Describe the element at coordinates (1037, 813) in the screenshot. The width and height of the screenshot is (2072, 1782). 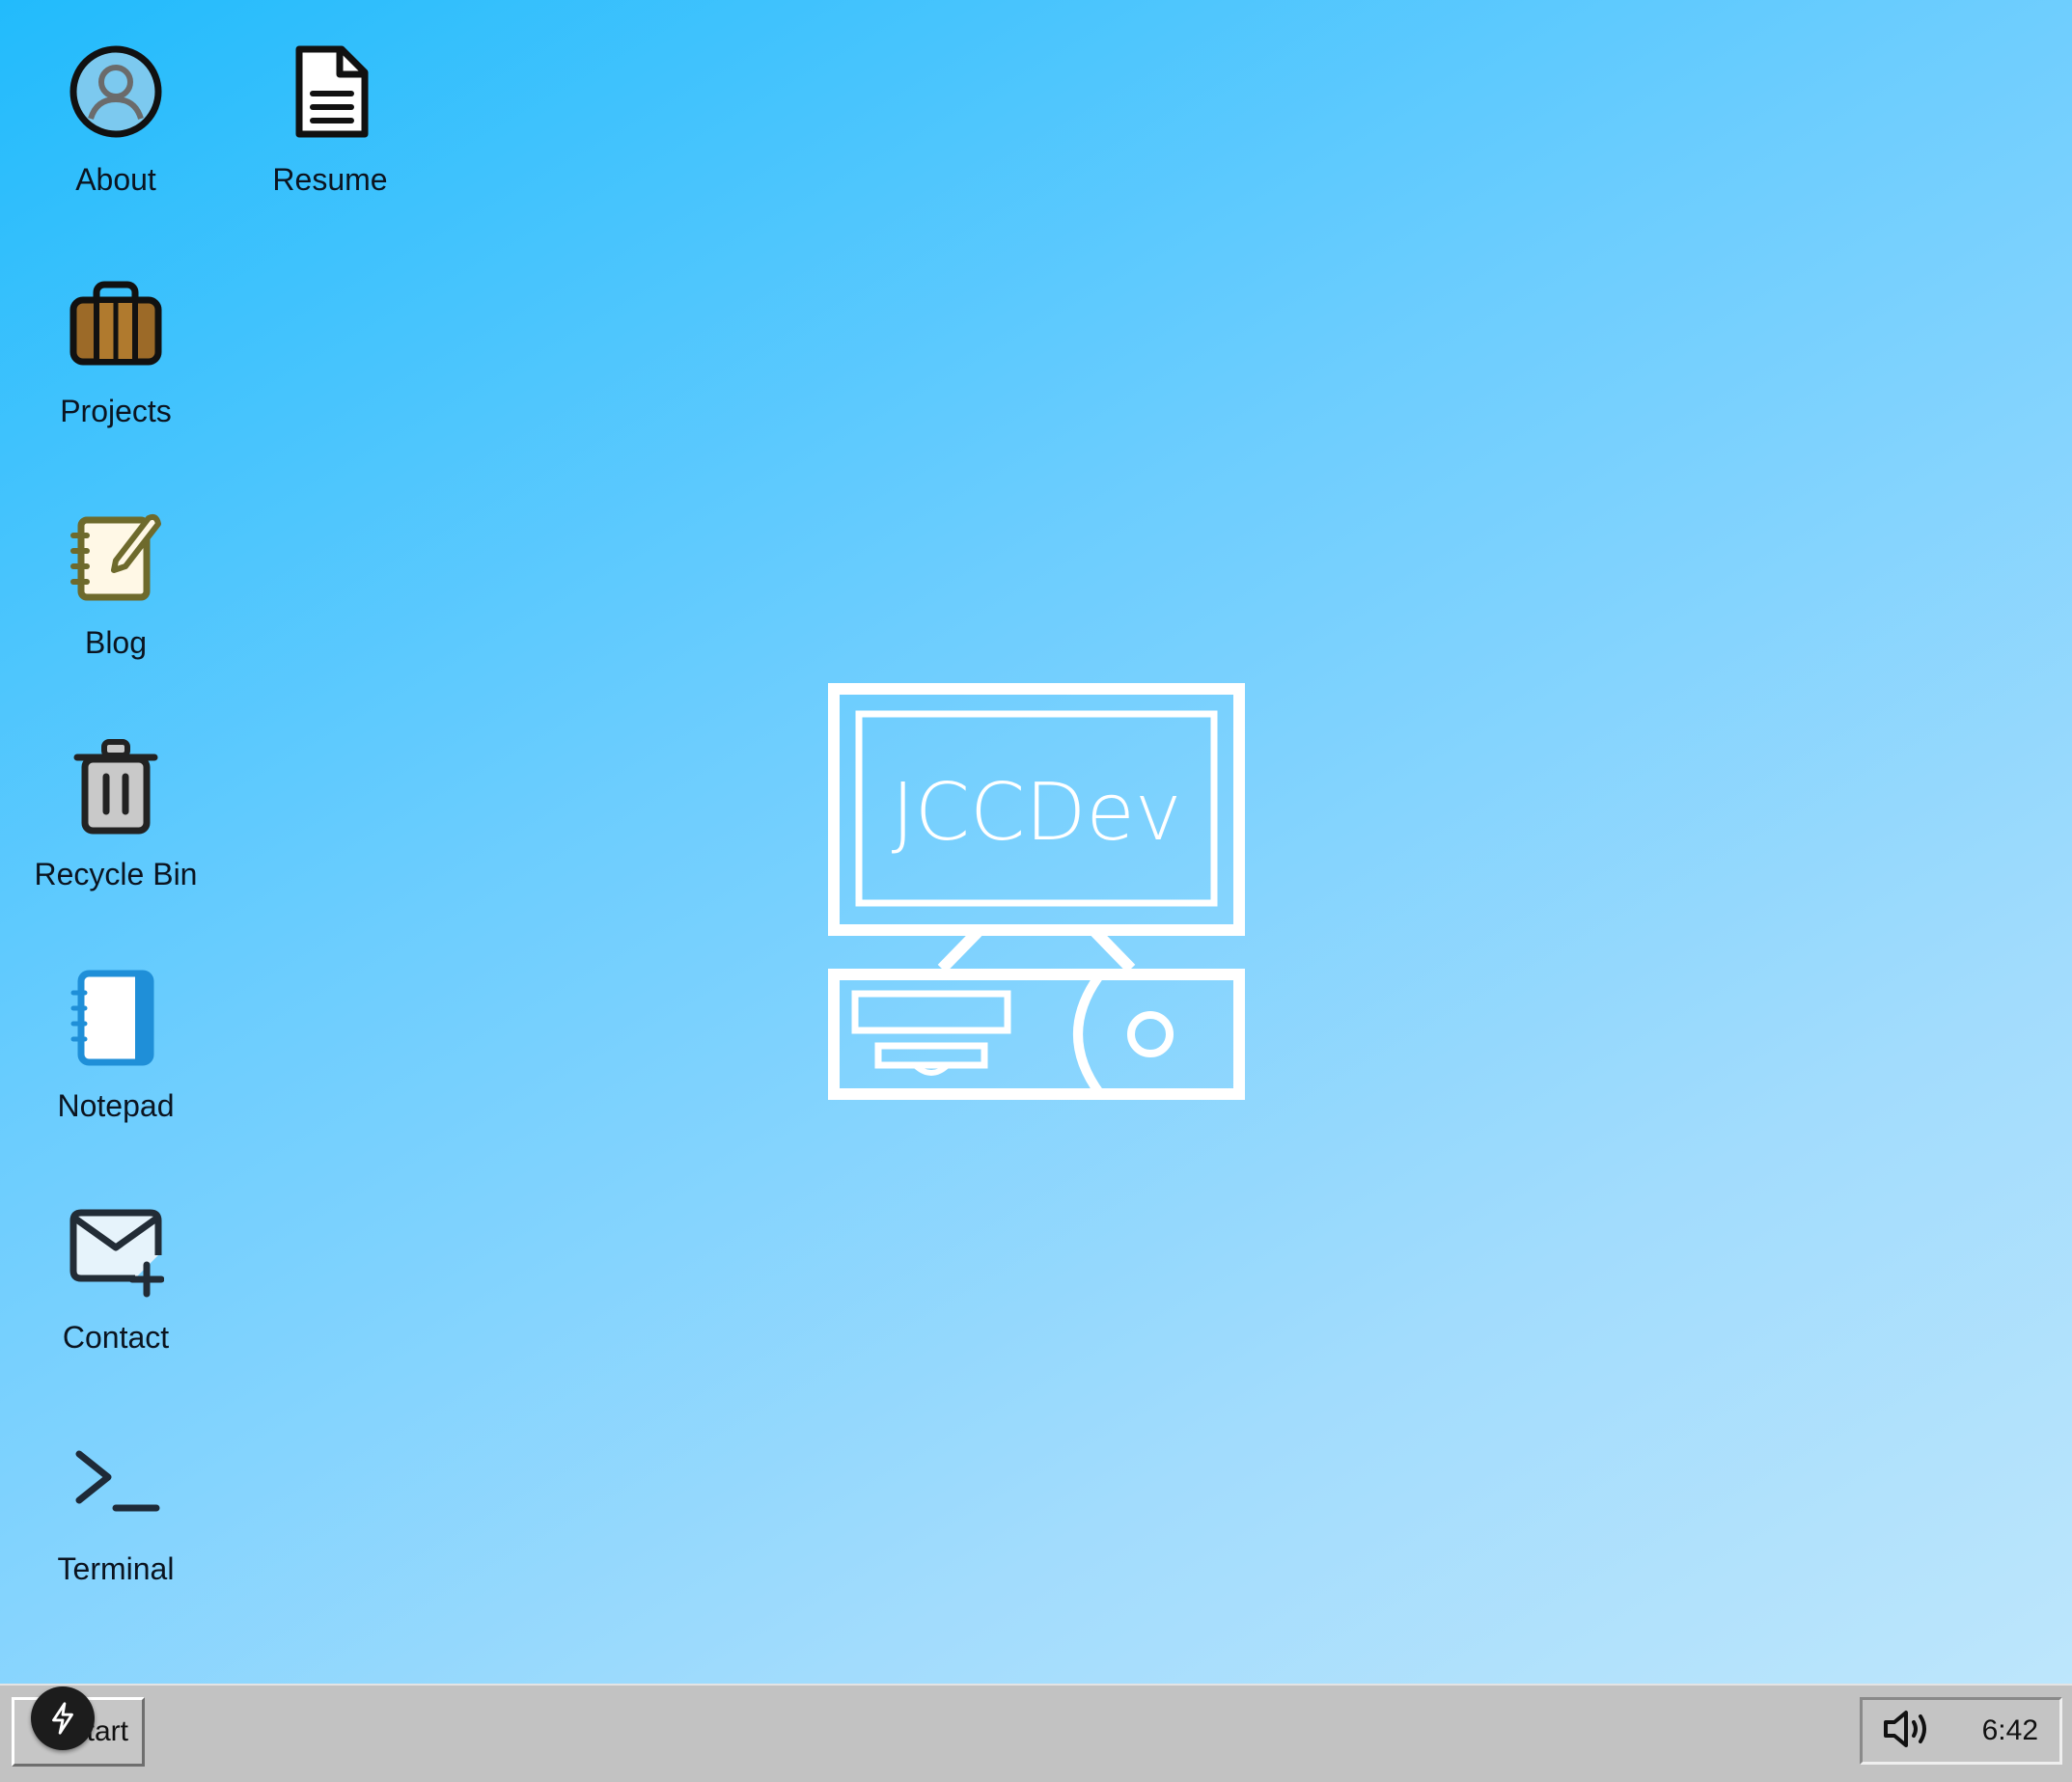
I see `logo-text: JCCDev` at that location.